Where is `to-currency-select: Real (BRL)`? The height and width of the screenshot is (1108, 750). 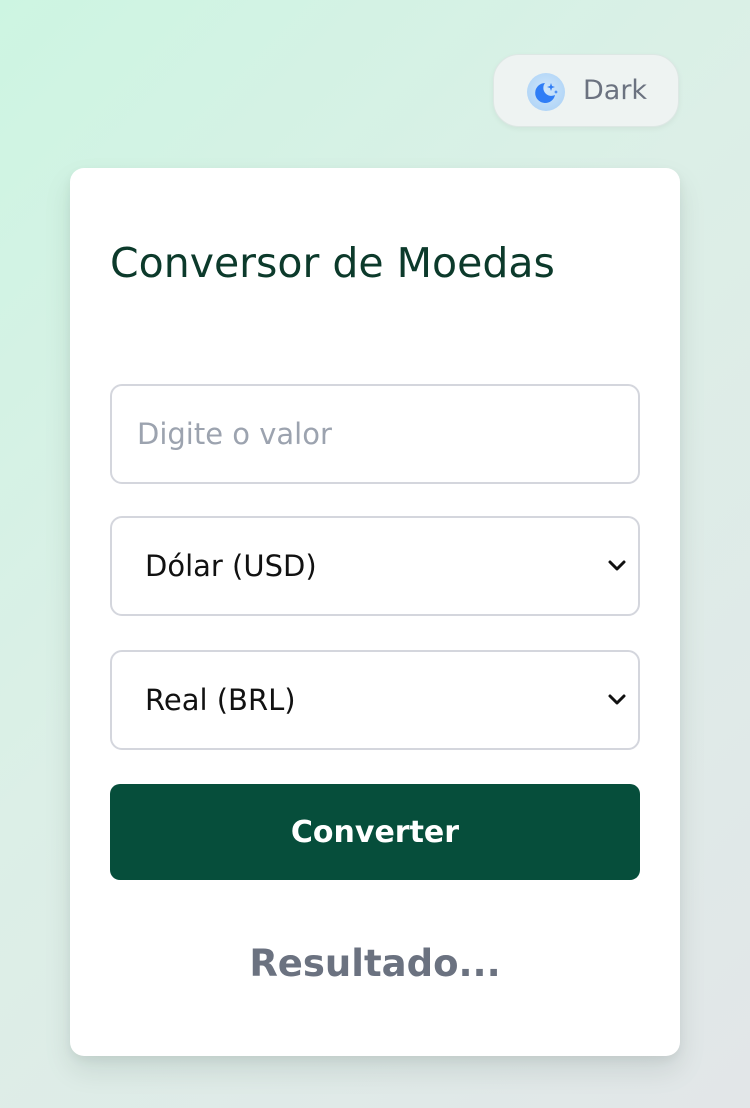
to-currency-select: Real (BRL) is located at coordinates (375, 700).